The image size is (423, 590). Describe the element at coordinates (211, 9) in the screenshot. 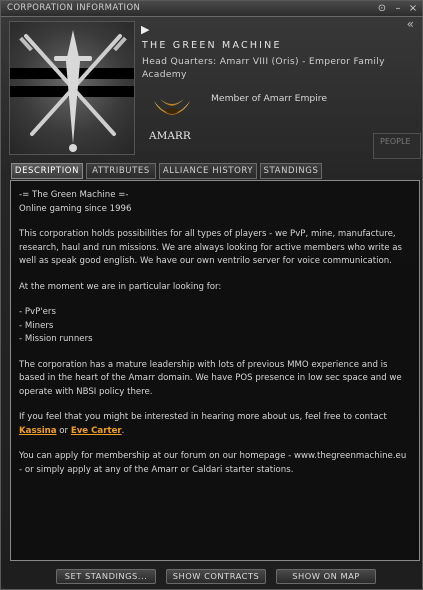

I see `title-bar: CORPORATION INFORMATION ⊙ – ×` at that location.